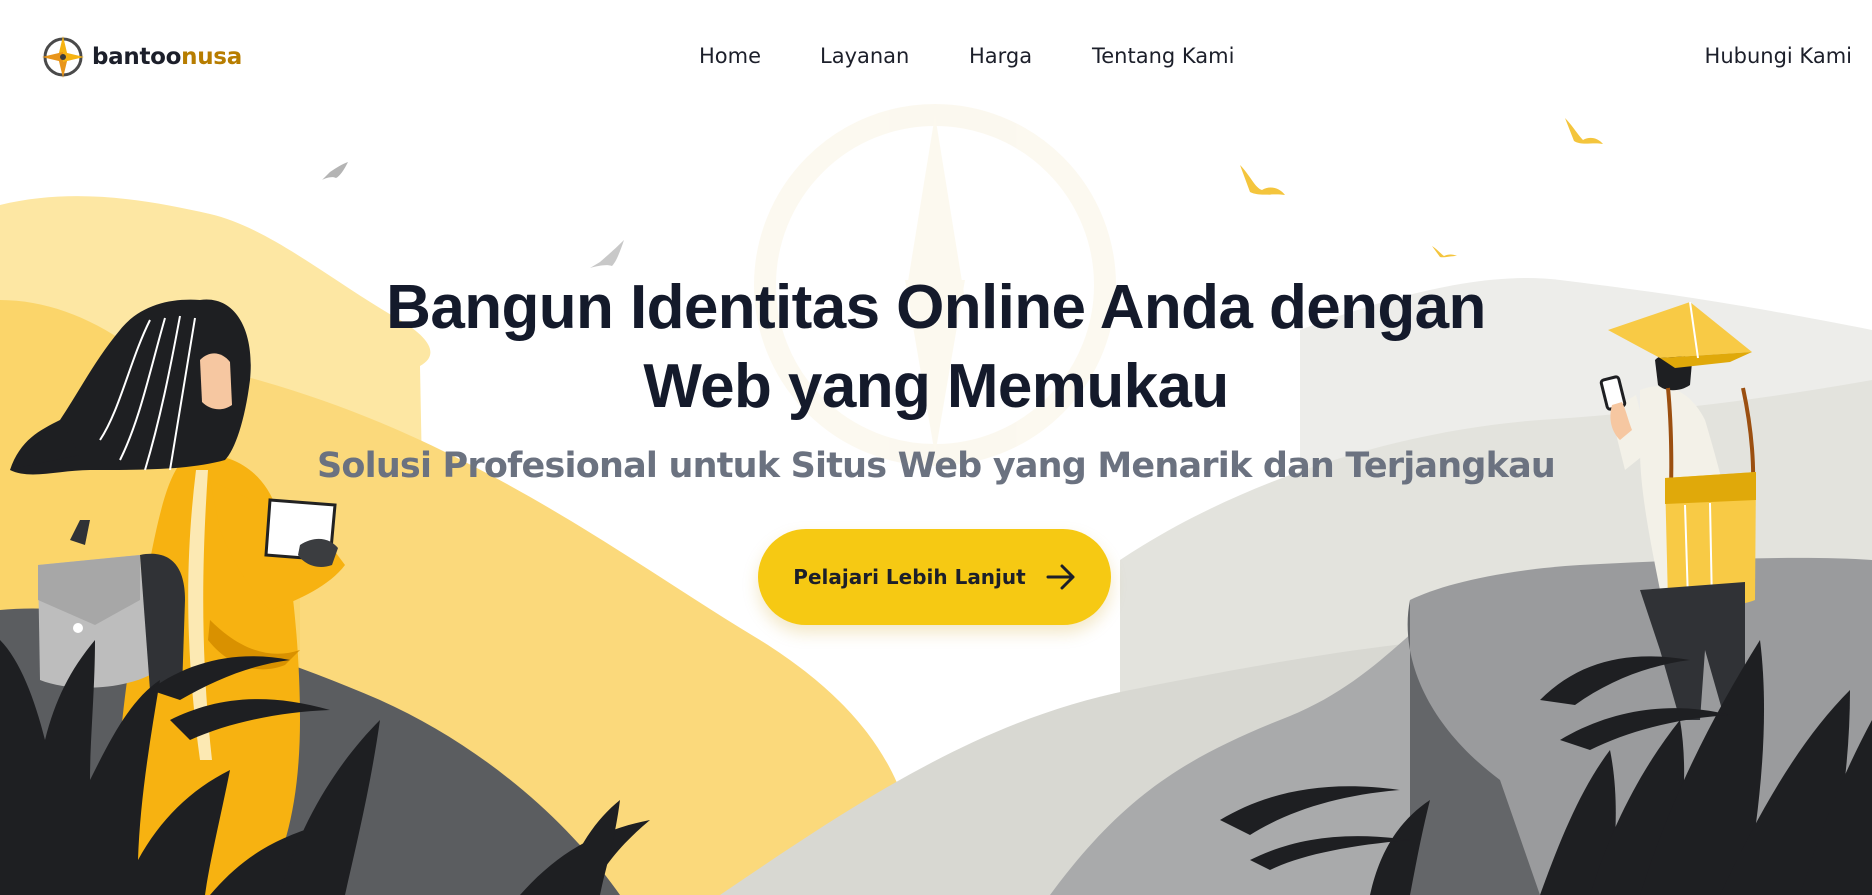  I want to click on nav-link-tentang-kami: Tentang Kami, so click(1163, 56).